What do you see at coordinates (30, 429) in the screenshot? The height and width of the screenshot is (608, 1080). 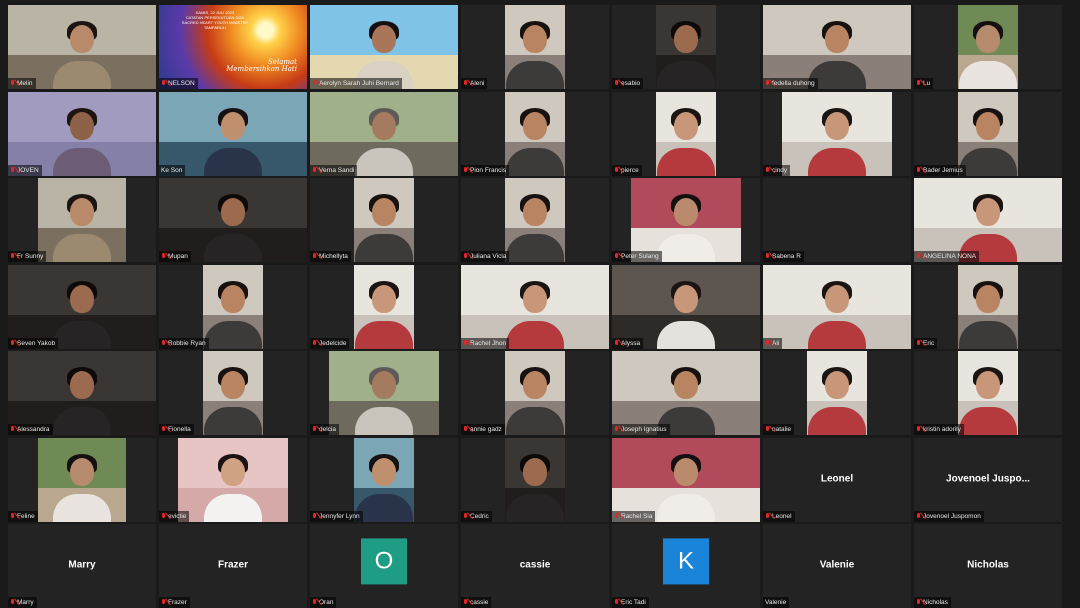 I see `name-tag: Alessandra` at bounding box center [30, 429].